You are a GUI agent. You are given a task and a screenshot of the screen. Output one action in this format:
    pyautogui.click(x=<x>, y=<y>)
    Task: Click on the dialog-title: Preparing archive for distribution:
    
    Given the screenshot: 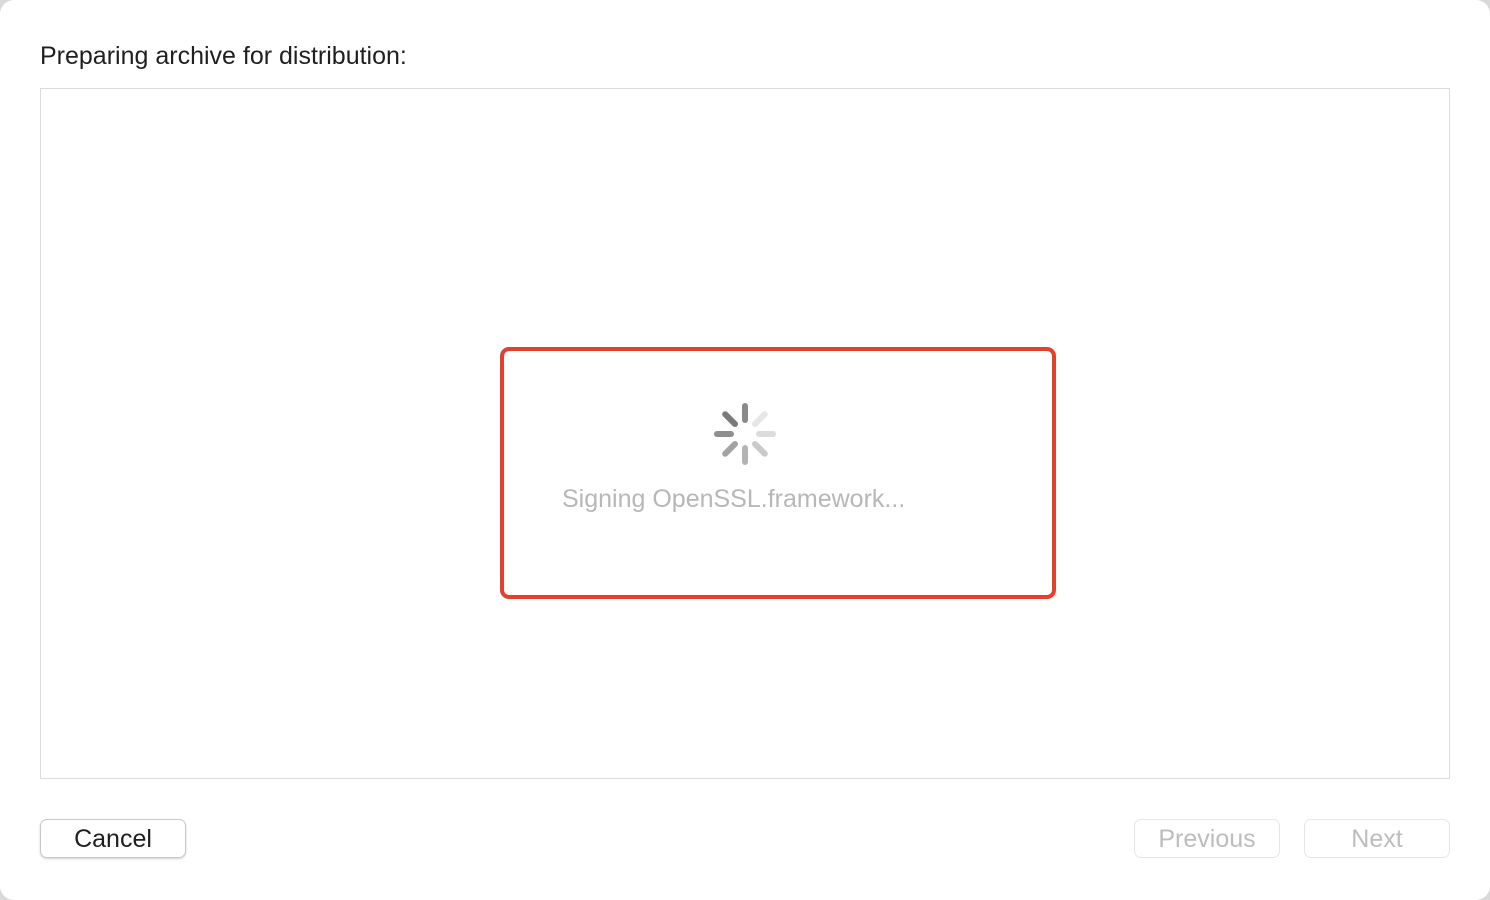 What is the action you would take?
    pyautogui.click(x=223, y=56)
    